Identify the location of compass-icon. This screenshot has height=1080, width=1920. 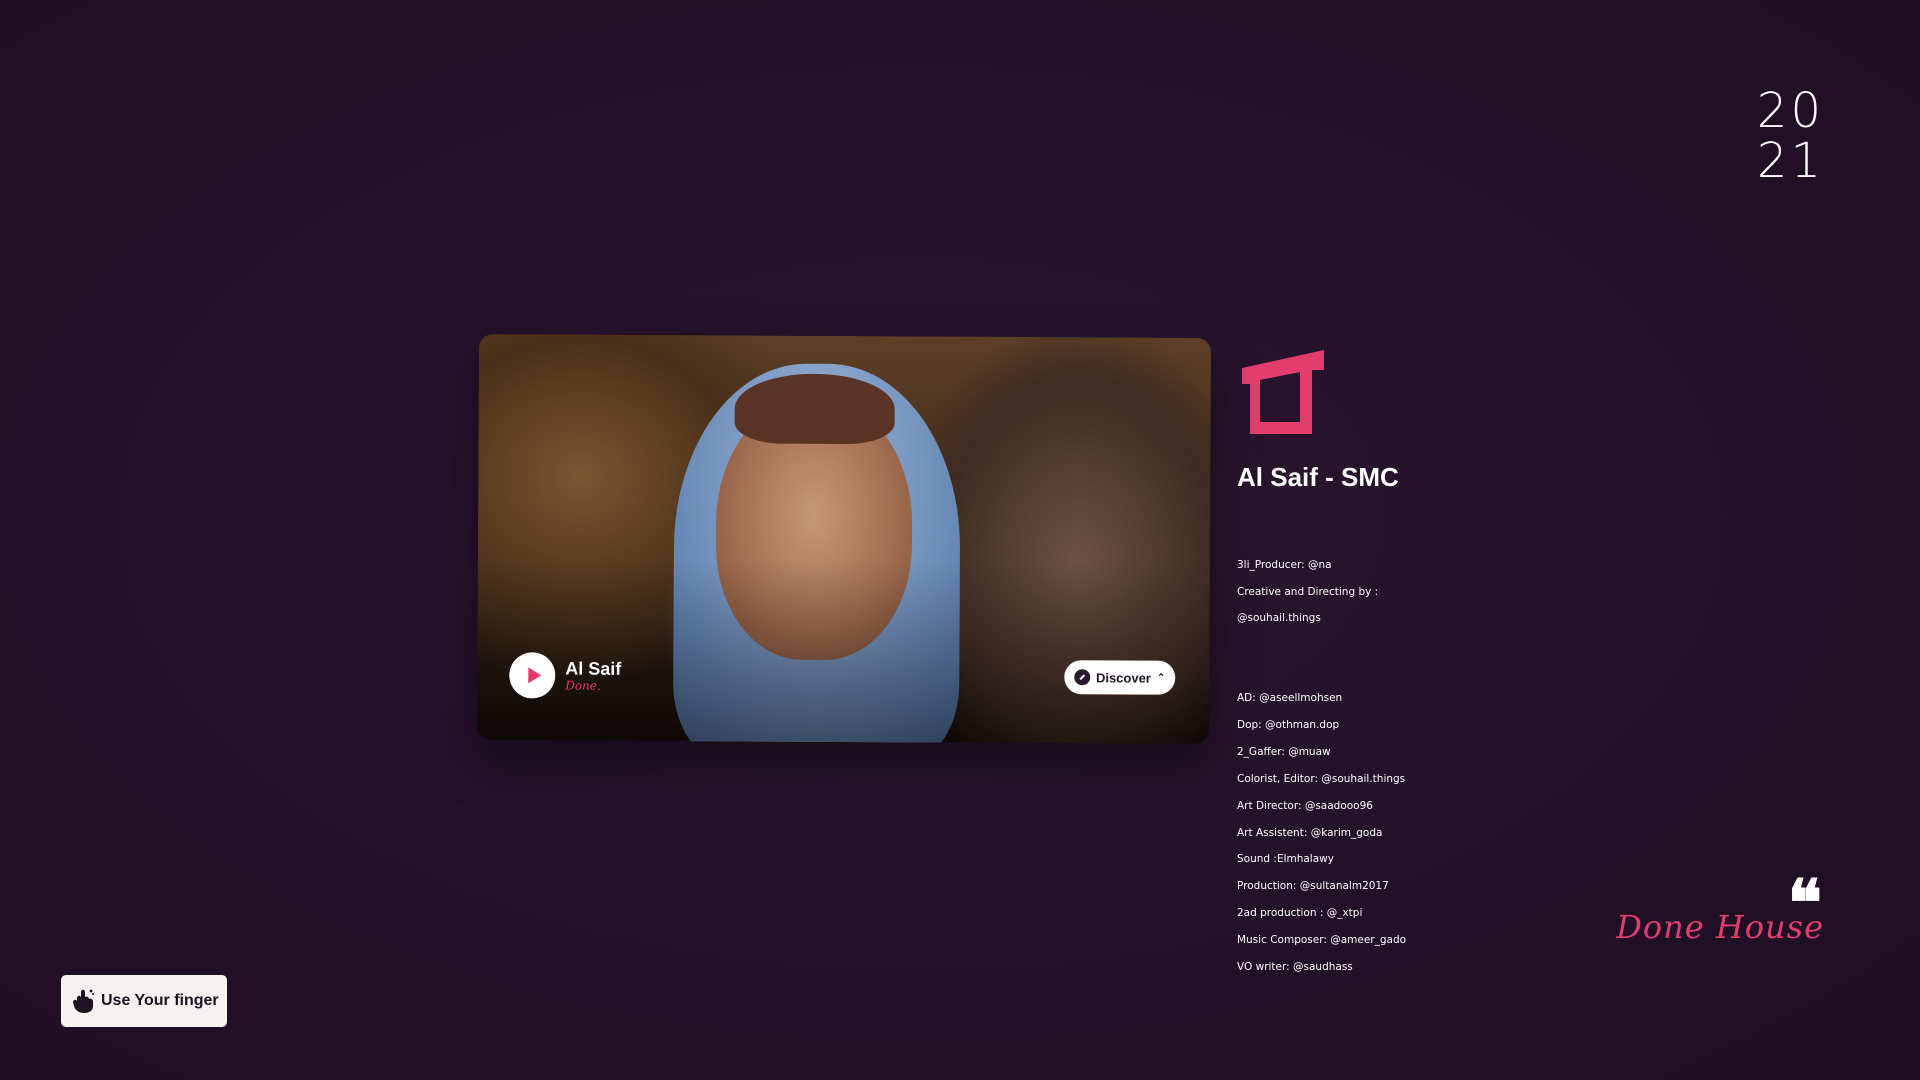
(1082, 677).